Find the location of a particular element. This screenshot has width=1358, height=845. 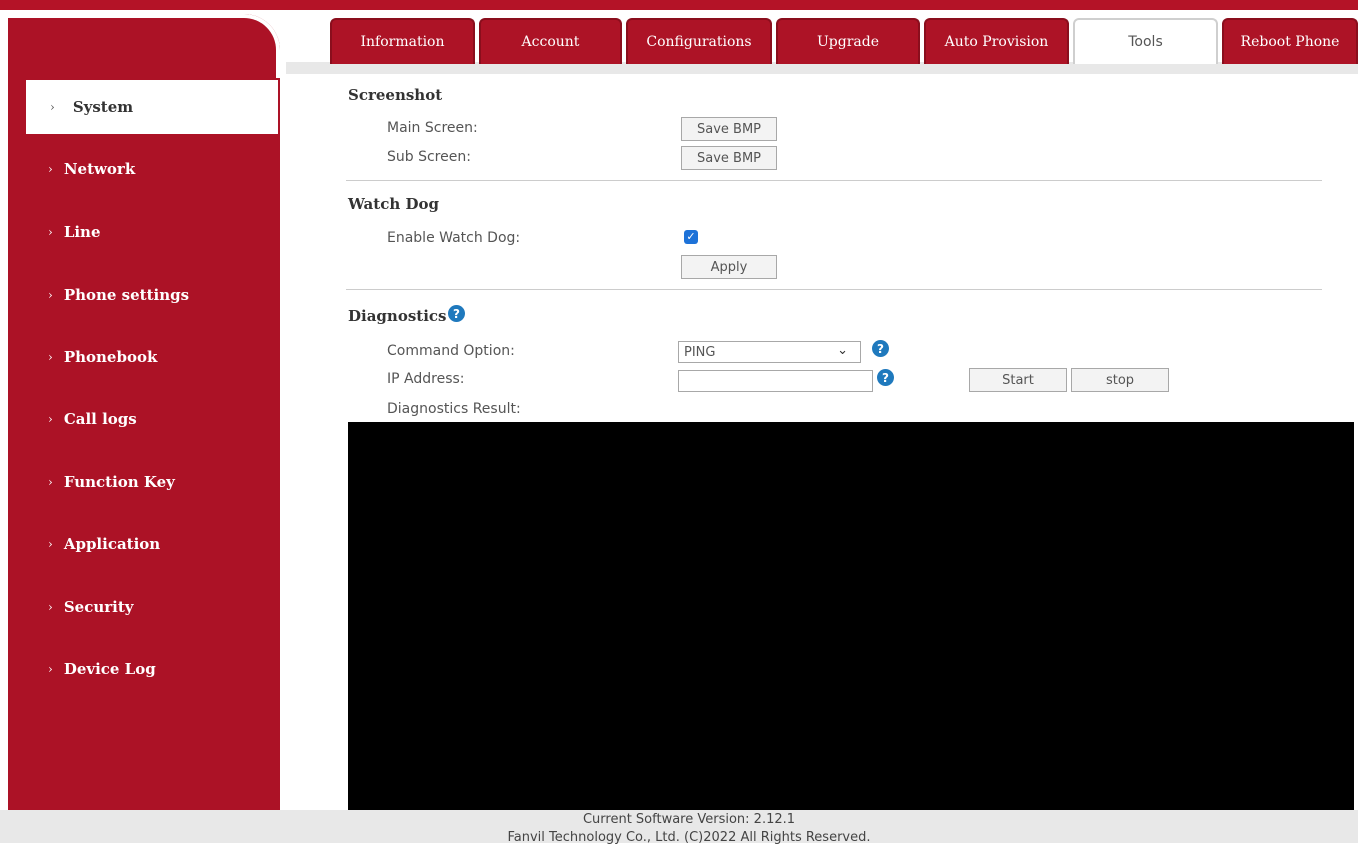

sidebar-item-label: Function Key is located at coordinates (119, 482).